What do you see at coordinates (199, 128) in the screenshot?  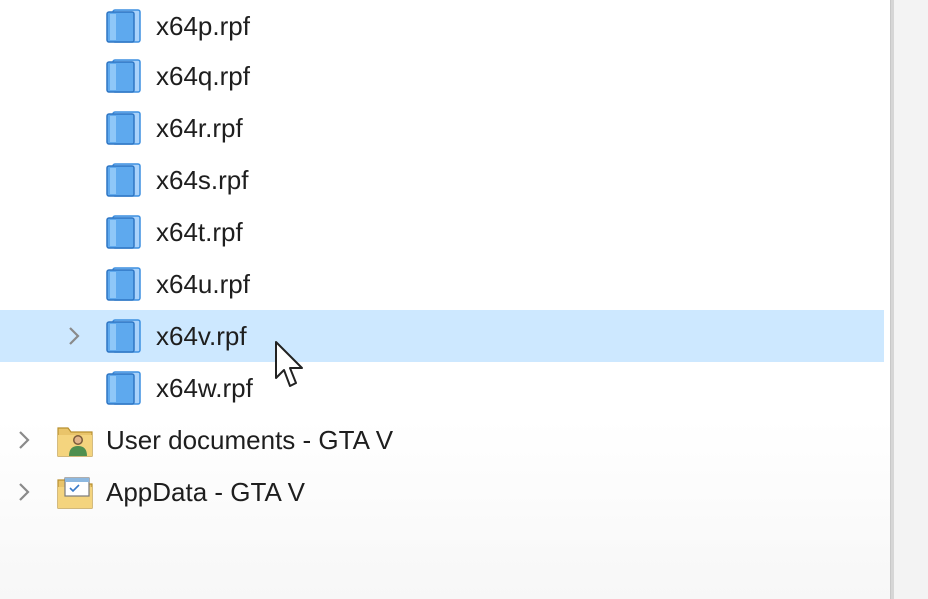 I see `tree-item-label: x64r.rpf` at bounding box center [199, 128].